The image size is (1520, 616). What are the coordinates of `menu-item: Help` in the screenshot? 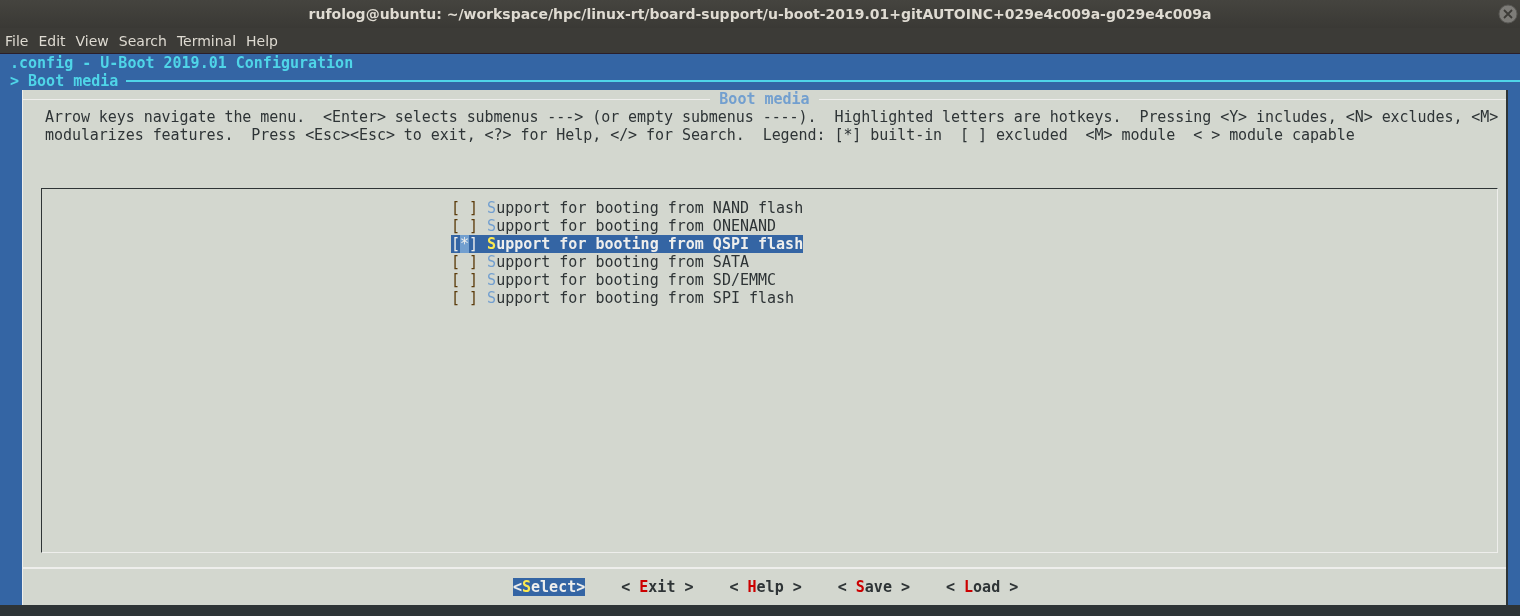 It's located at (262, 40).